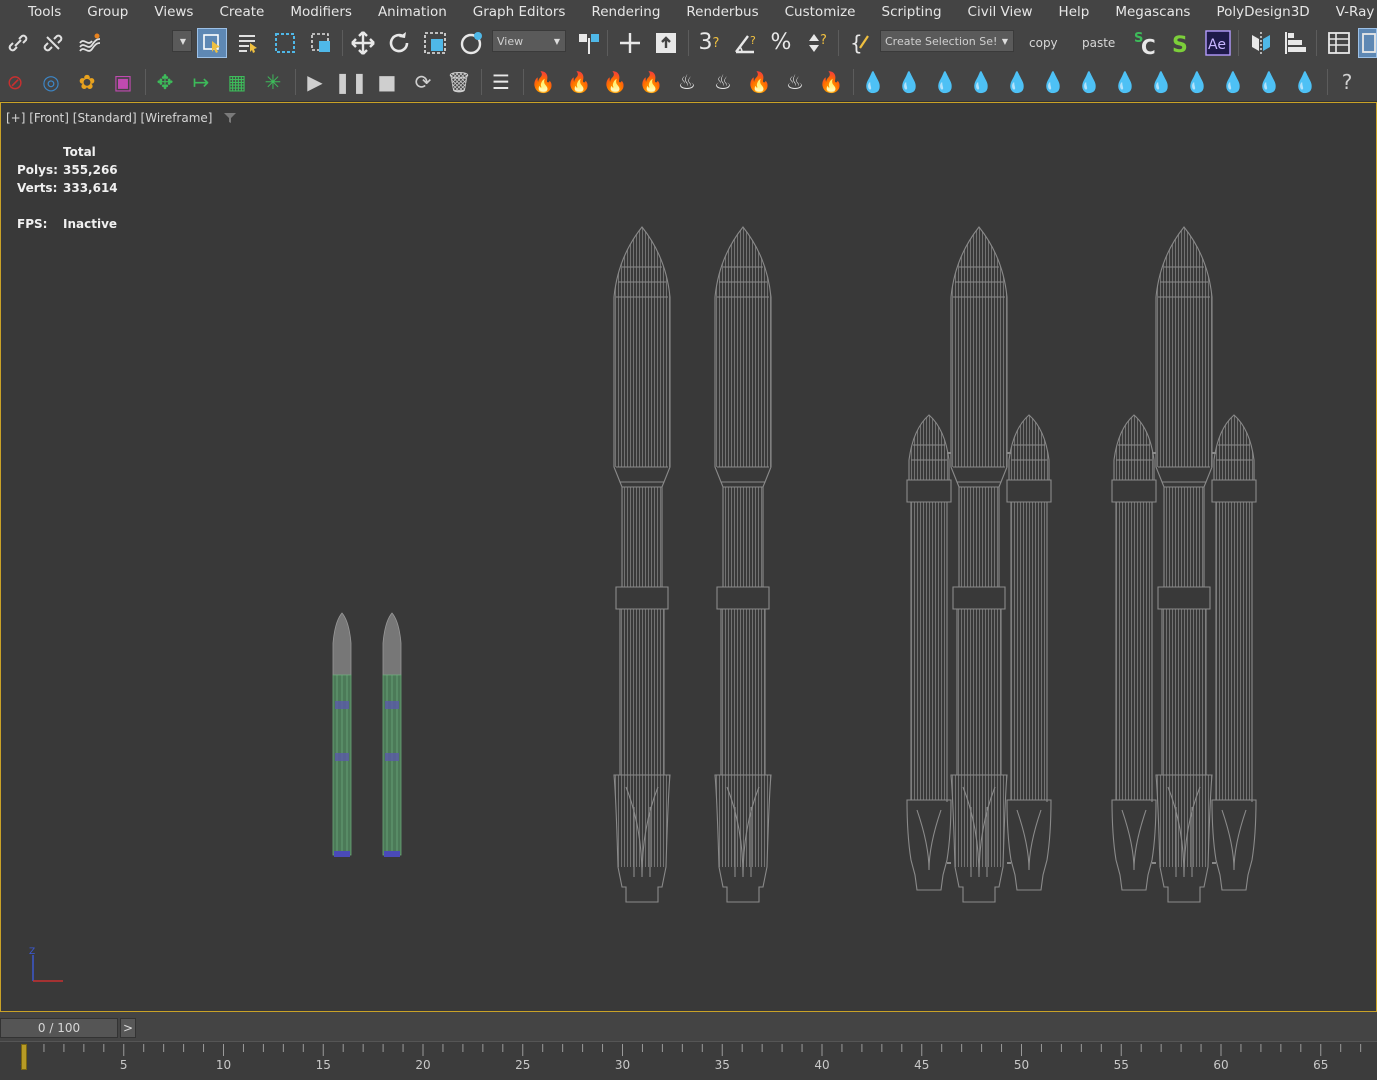 This screenshot has width=1377, height=1080. I want to click on smoke-preset-icon: ♨, so click(687, 82).